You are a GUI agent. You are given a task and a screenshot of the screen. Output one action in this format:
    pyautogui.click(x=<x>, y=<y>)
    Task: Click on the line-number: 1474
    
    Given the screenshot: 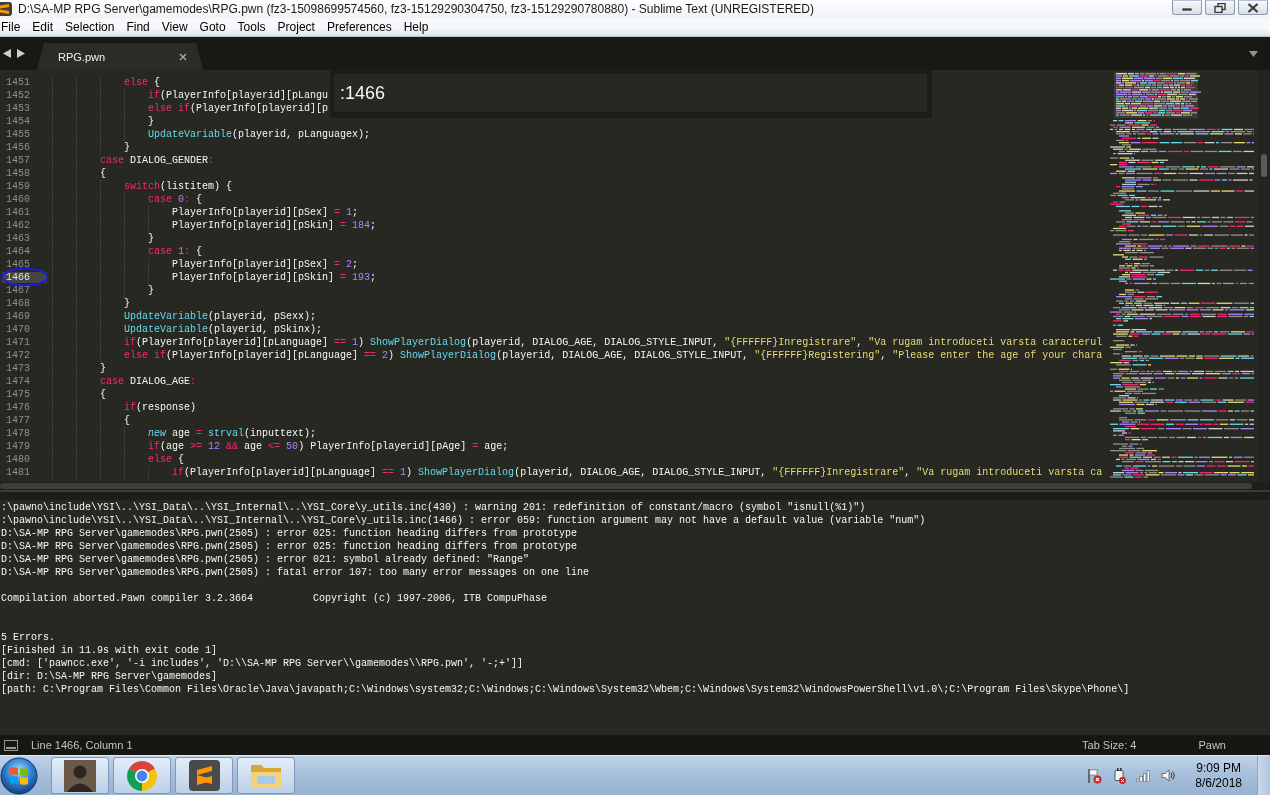 What is the action you would take?
    pyautogui.click(x=18, y=381)
    